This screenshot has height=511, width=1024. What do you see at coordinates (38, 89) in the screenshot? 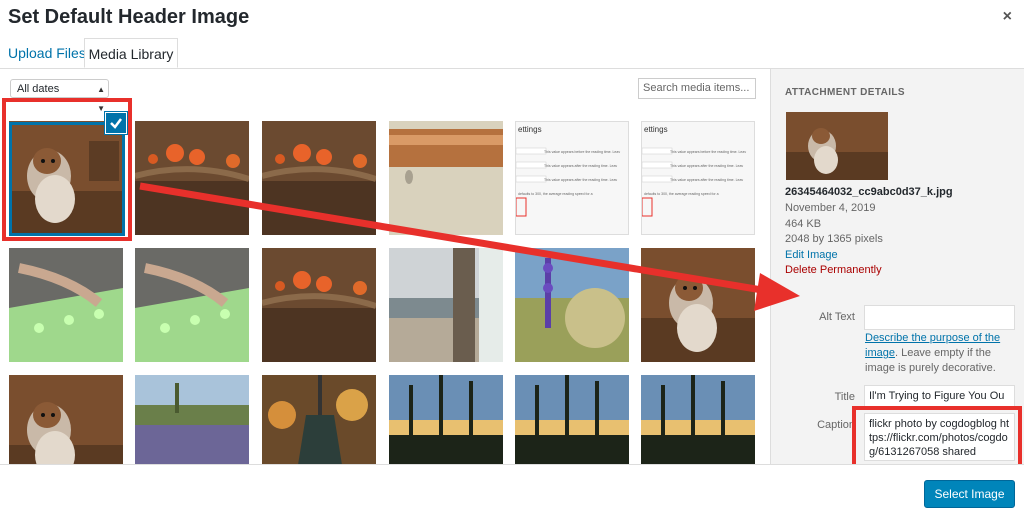
I see `date-filter-value: All dates` at bounding box center [38, 89].